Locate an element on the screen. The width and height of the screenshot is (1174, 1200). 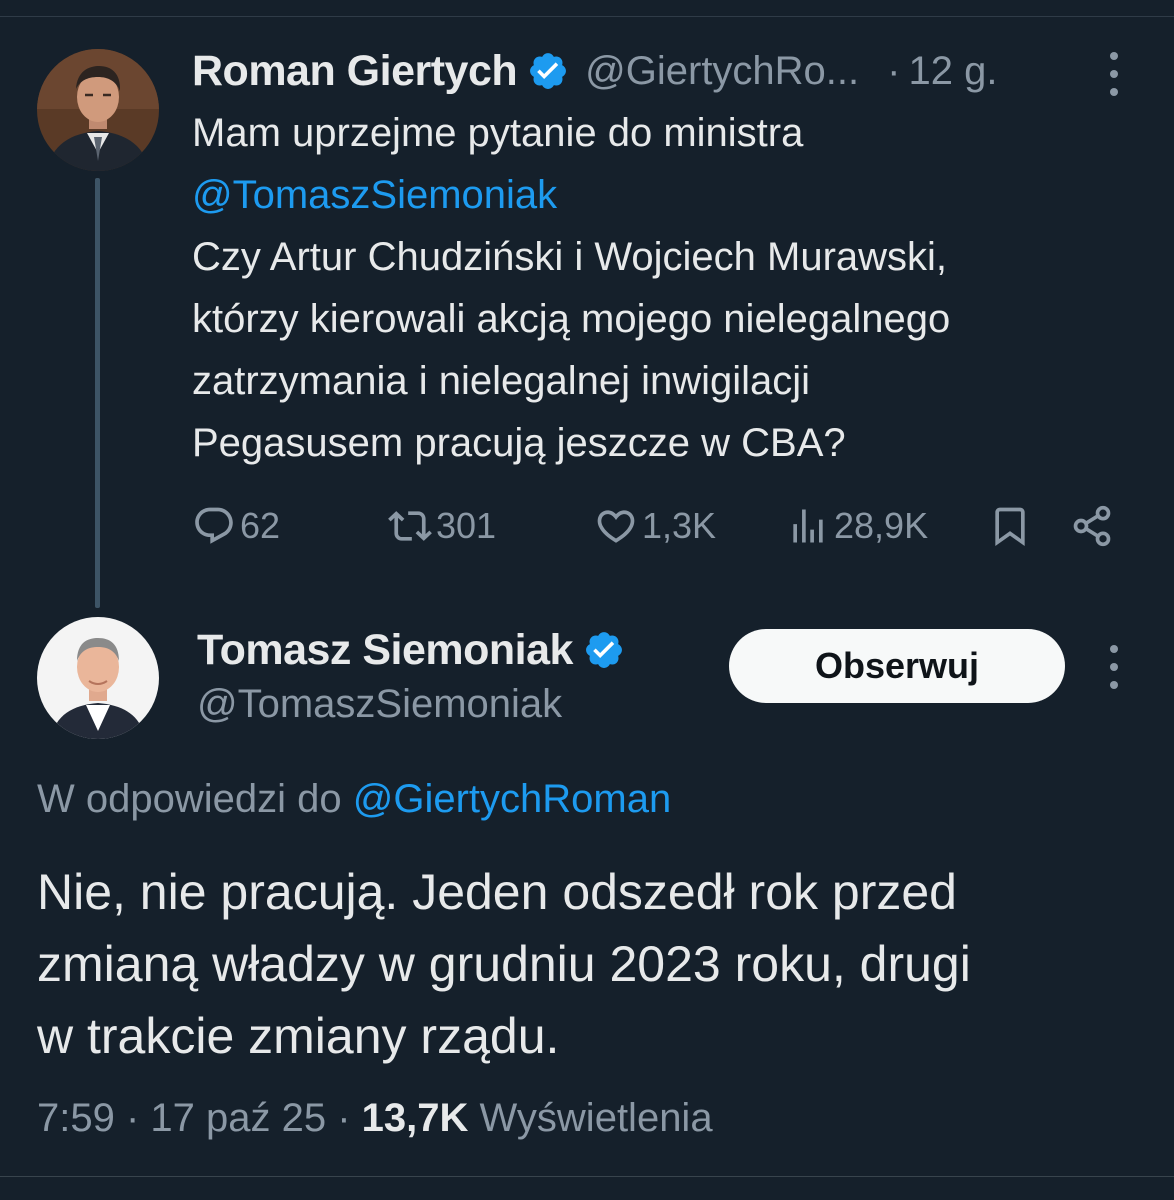
giertych-avatar is located at coordinates (98, 110).